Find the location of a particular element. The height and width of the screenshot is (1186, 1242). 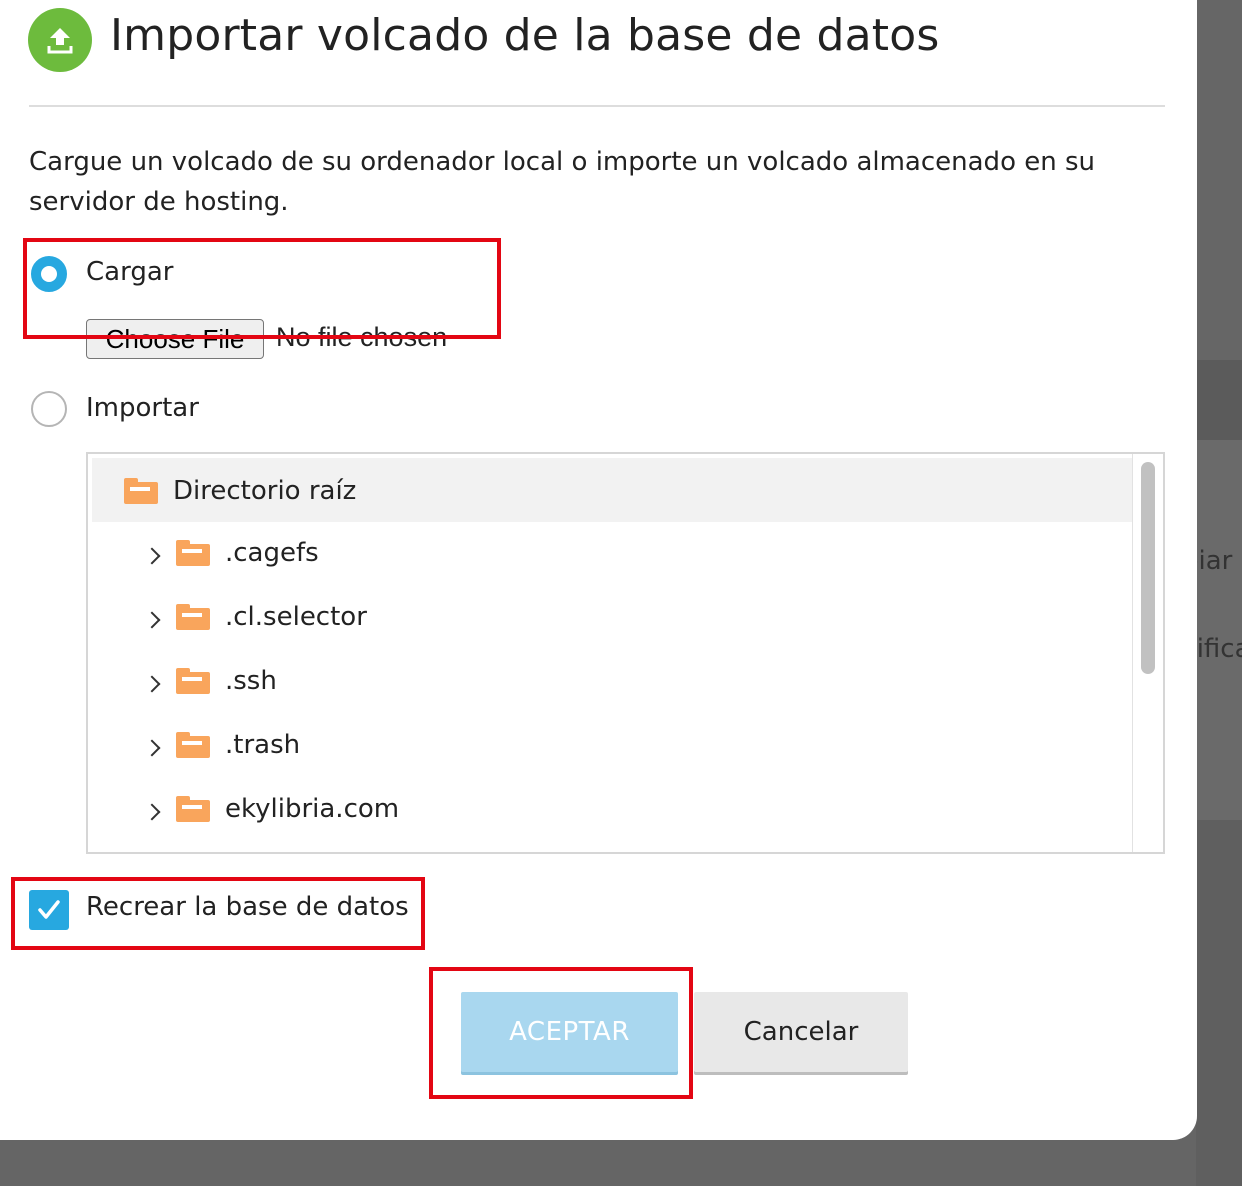

background-page: biar rifica is located at coordinates (1212, 593).